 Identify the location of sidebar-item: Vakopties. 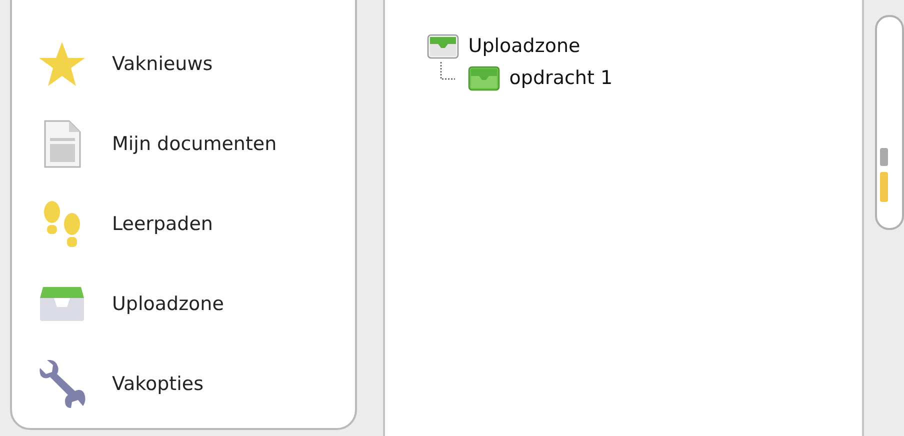
(158, 384).